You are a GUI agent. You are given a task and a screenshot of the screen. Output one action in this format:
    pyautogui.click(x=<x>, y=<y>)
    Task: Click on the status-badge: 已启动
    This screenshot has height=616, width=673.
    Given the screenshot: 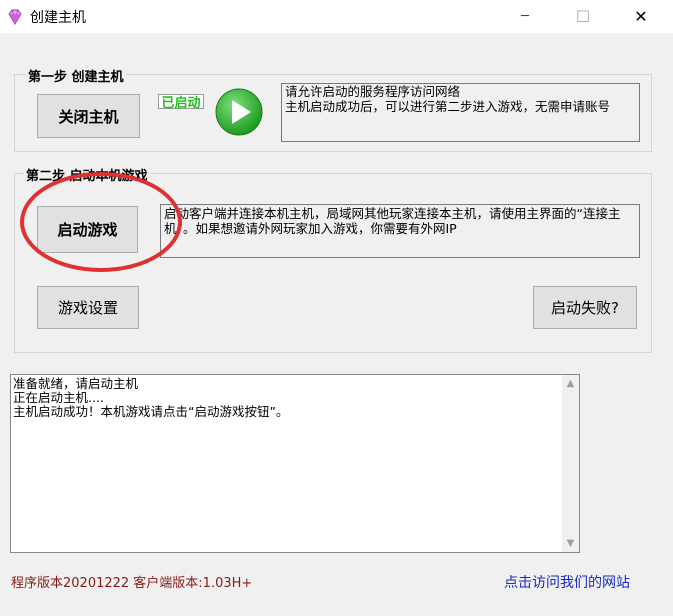 What is the action you would take?
    pyautogui.click(x=181, y=102)
    